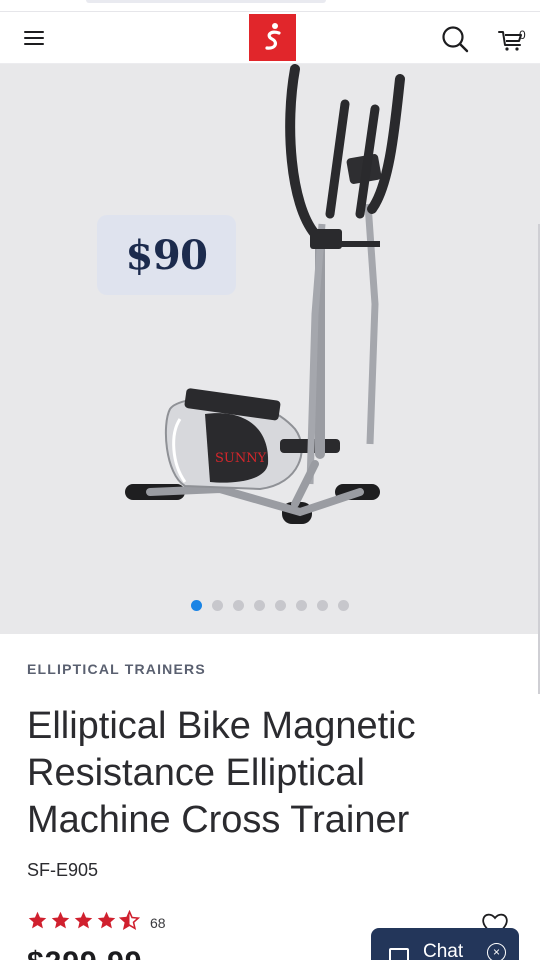 The width and height of the screenshot is (540, 960). I want to click on site-header: 0, so click(270, 38).